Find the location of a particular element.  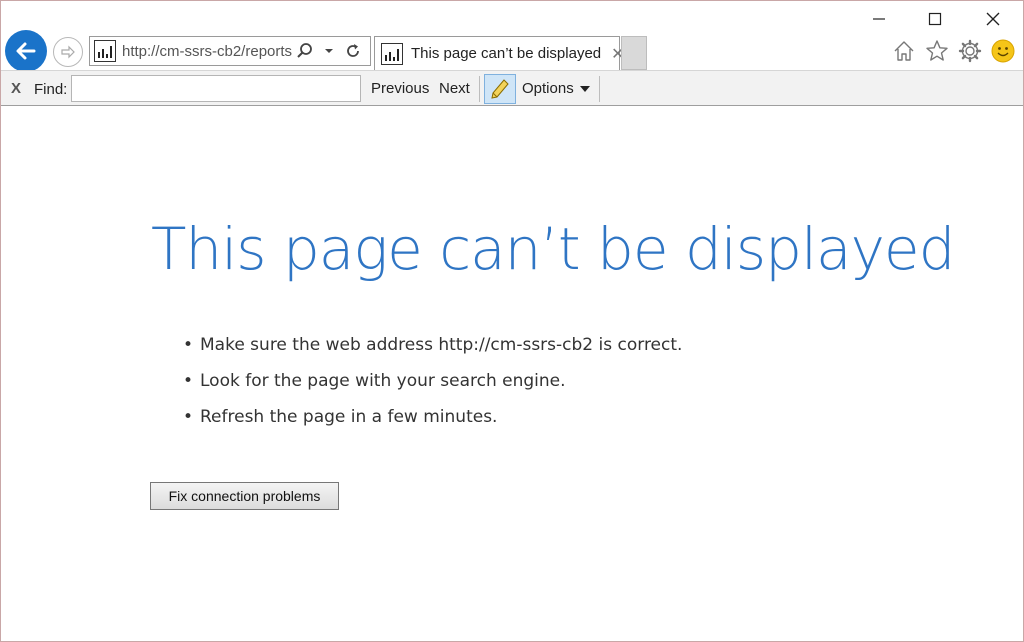

minimize-button is located at coordinates (879, 19).